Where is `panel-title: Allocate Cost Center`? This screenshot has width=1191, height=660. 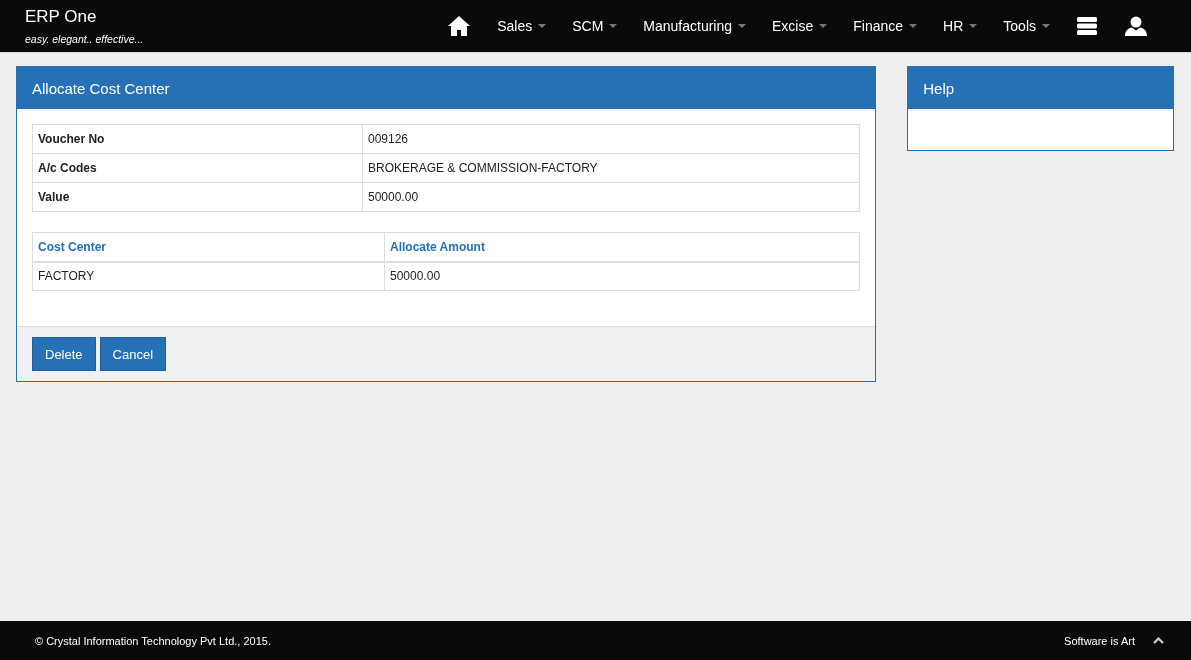
panel-title: Allocate Cost Center is located at coordinates (446, 88).